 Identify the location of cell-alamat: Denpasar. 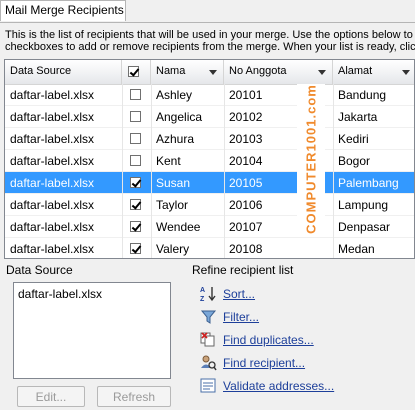
(364, 227).